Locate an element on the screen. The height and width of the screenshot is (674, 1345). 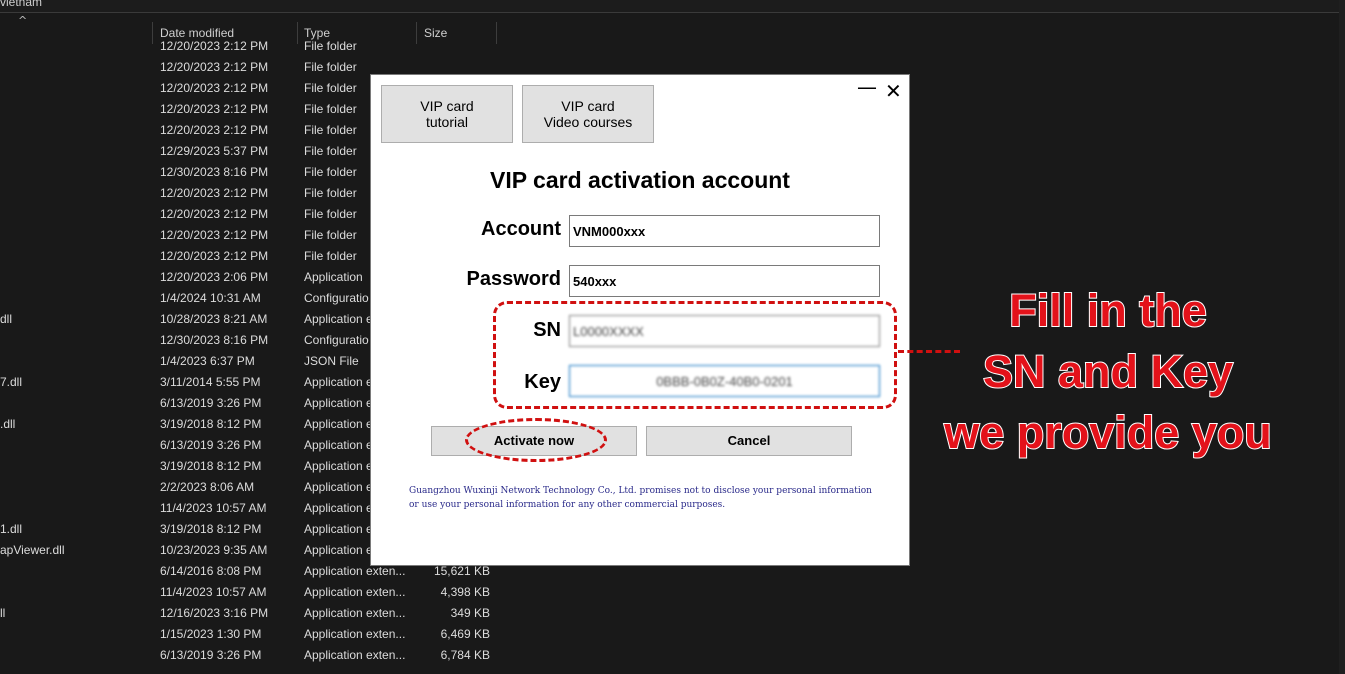
file-date-modified: 2/2/2023 8:06 AM is located at coordinates (207, 487).